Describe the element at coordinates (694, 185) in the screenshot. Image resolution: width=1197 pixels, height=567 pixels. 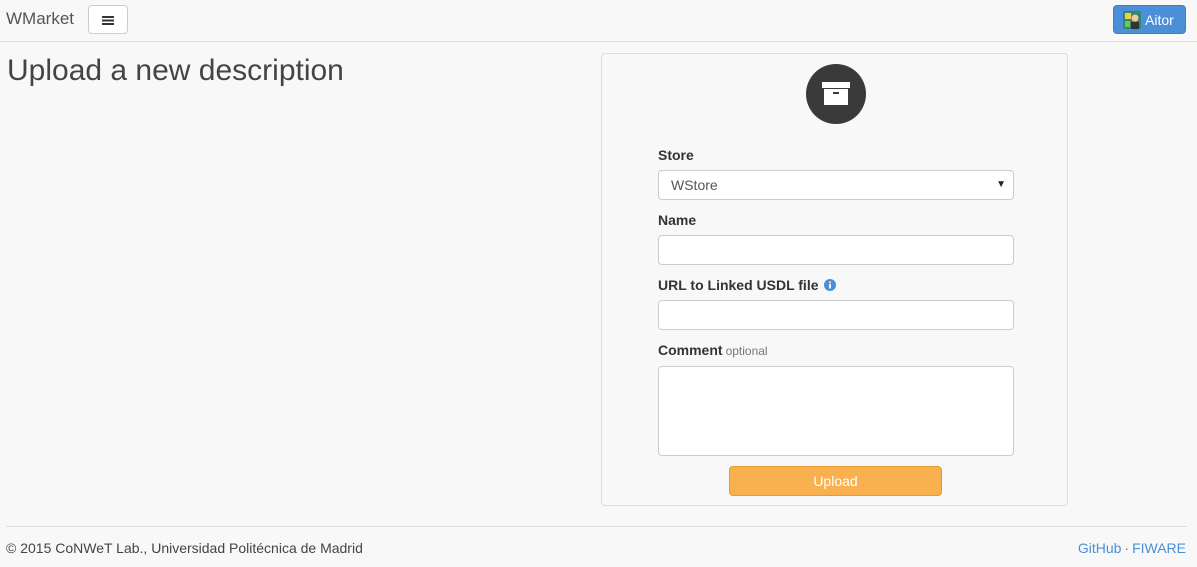
I see `store-select-value: WStore` at that location.